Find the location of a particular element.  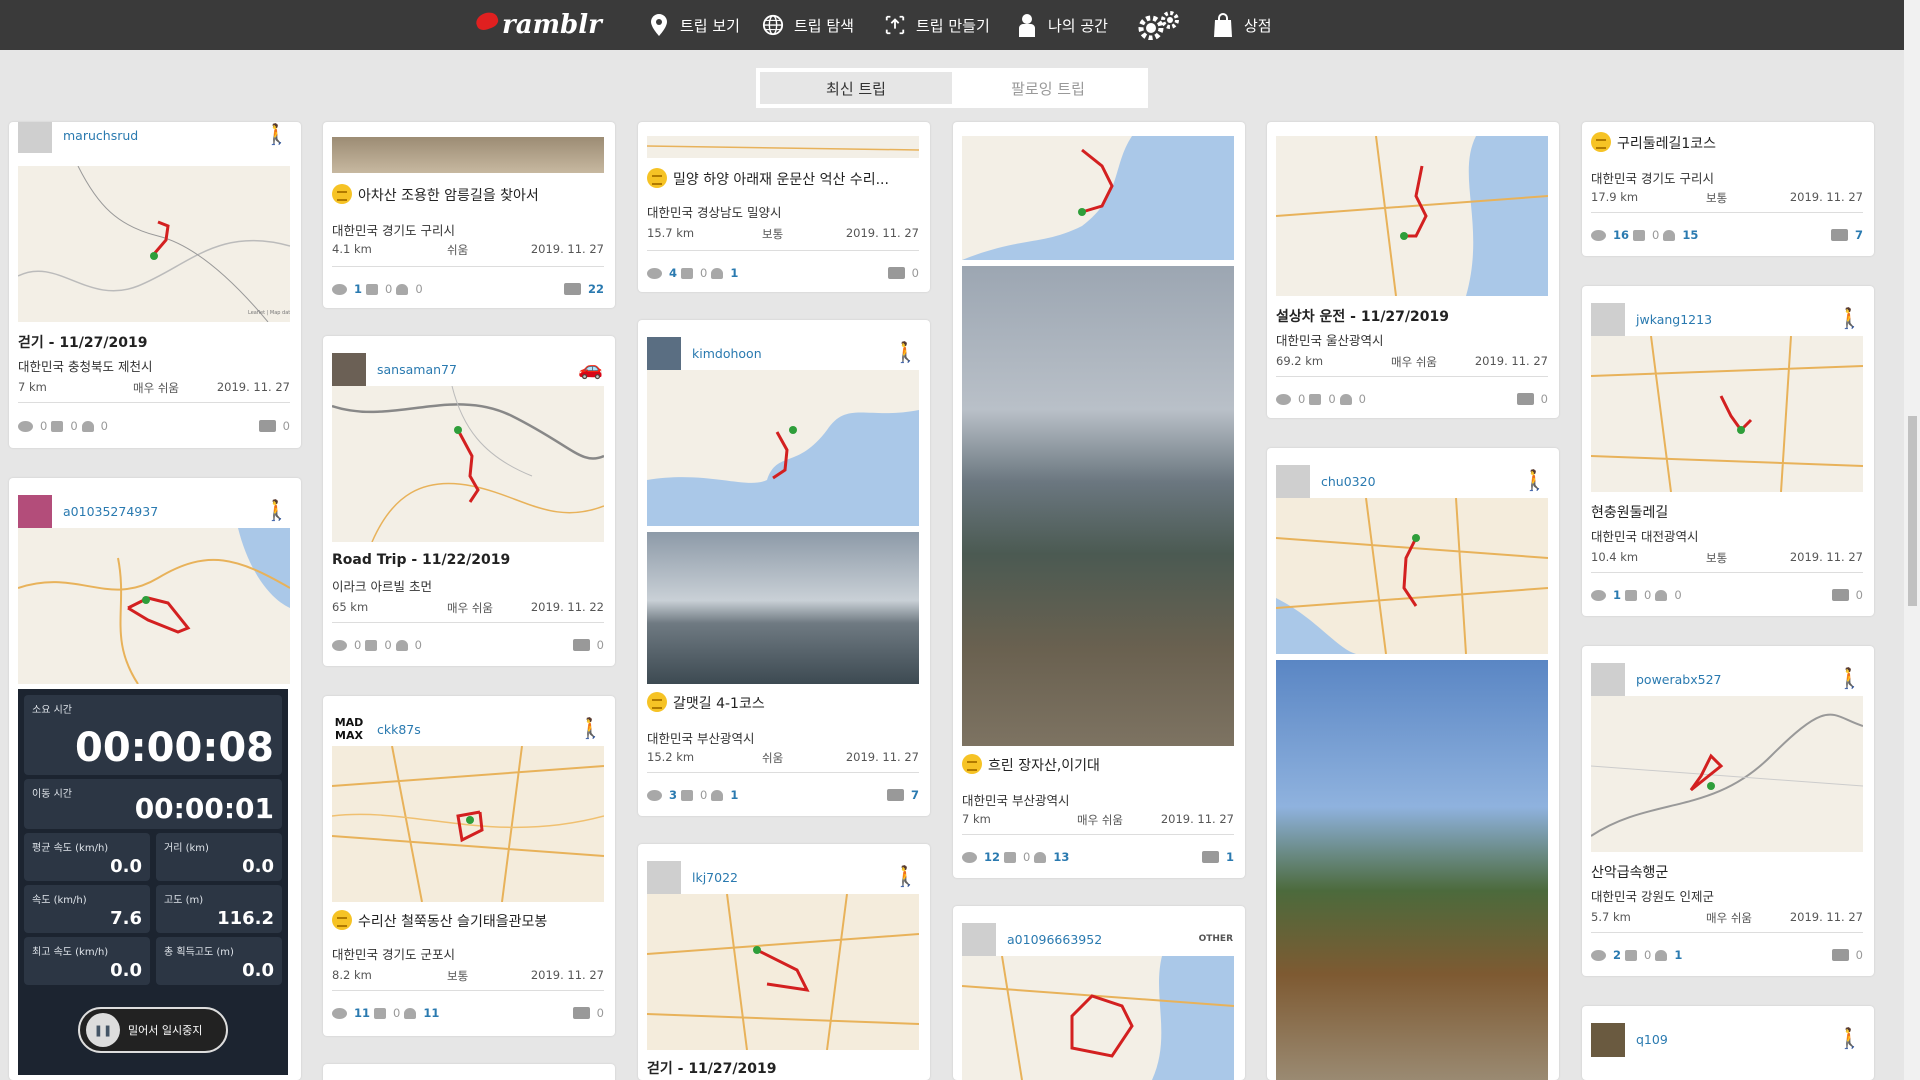

trip-title: 산악급속행군 is located at coordinates (1727, 872).